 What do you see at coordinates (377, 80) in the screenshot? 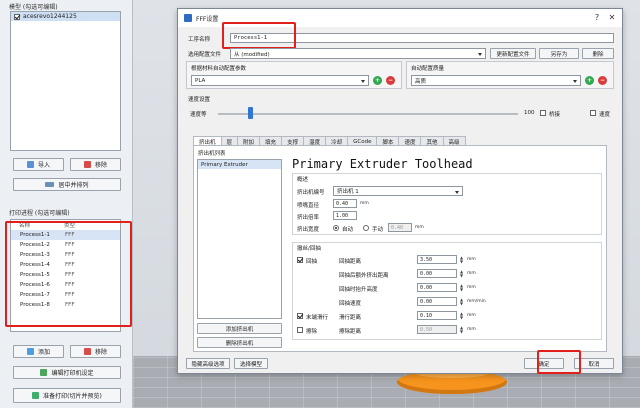
I see `add-material-icon: +` at bounding box center [377, 80].